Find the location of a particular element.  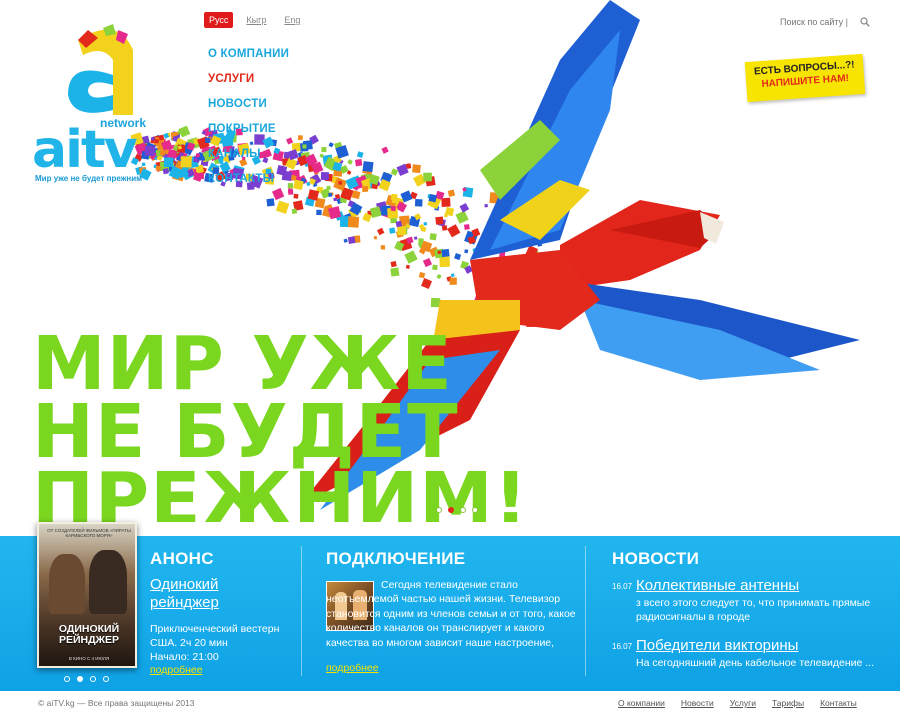

news-date: 16.07 is located at coordinates (622, 646).